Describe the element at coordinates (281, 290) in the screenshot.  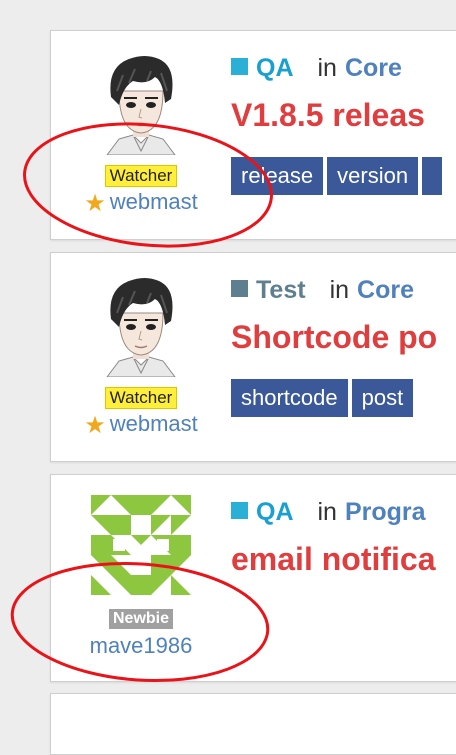
I see `category-link: Test` at that location.